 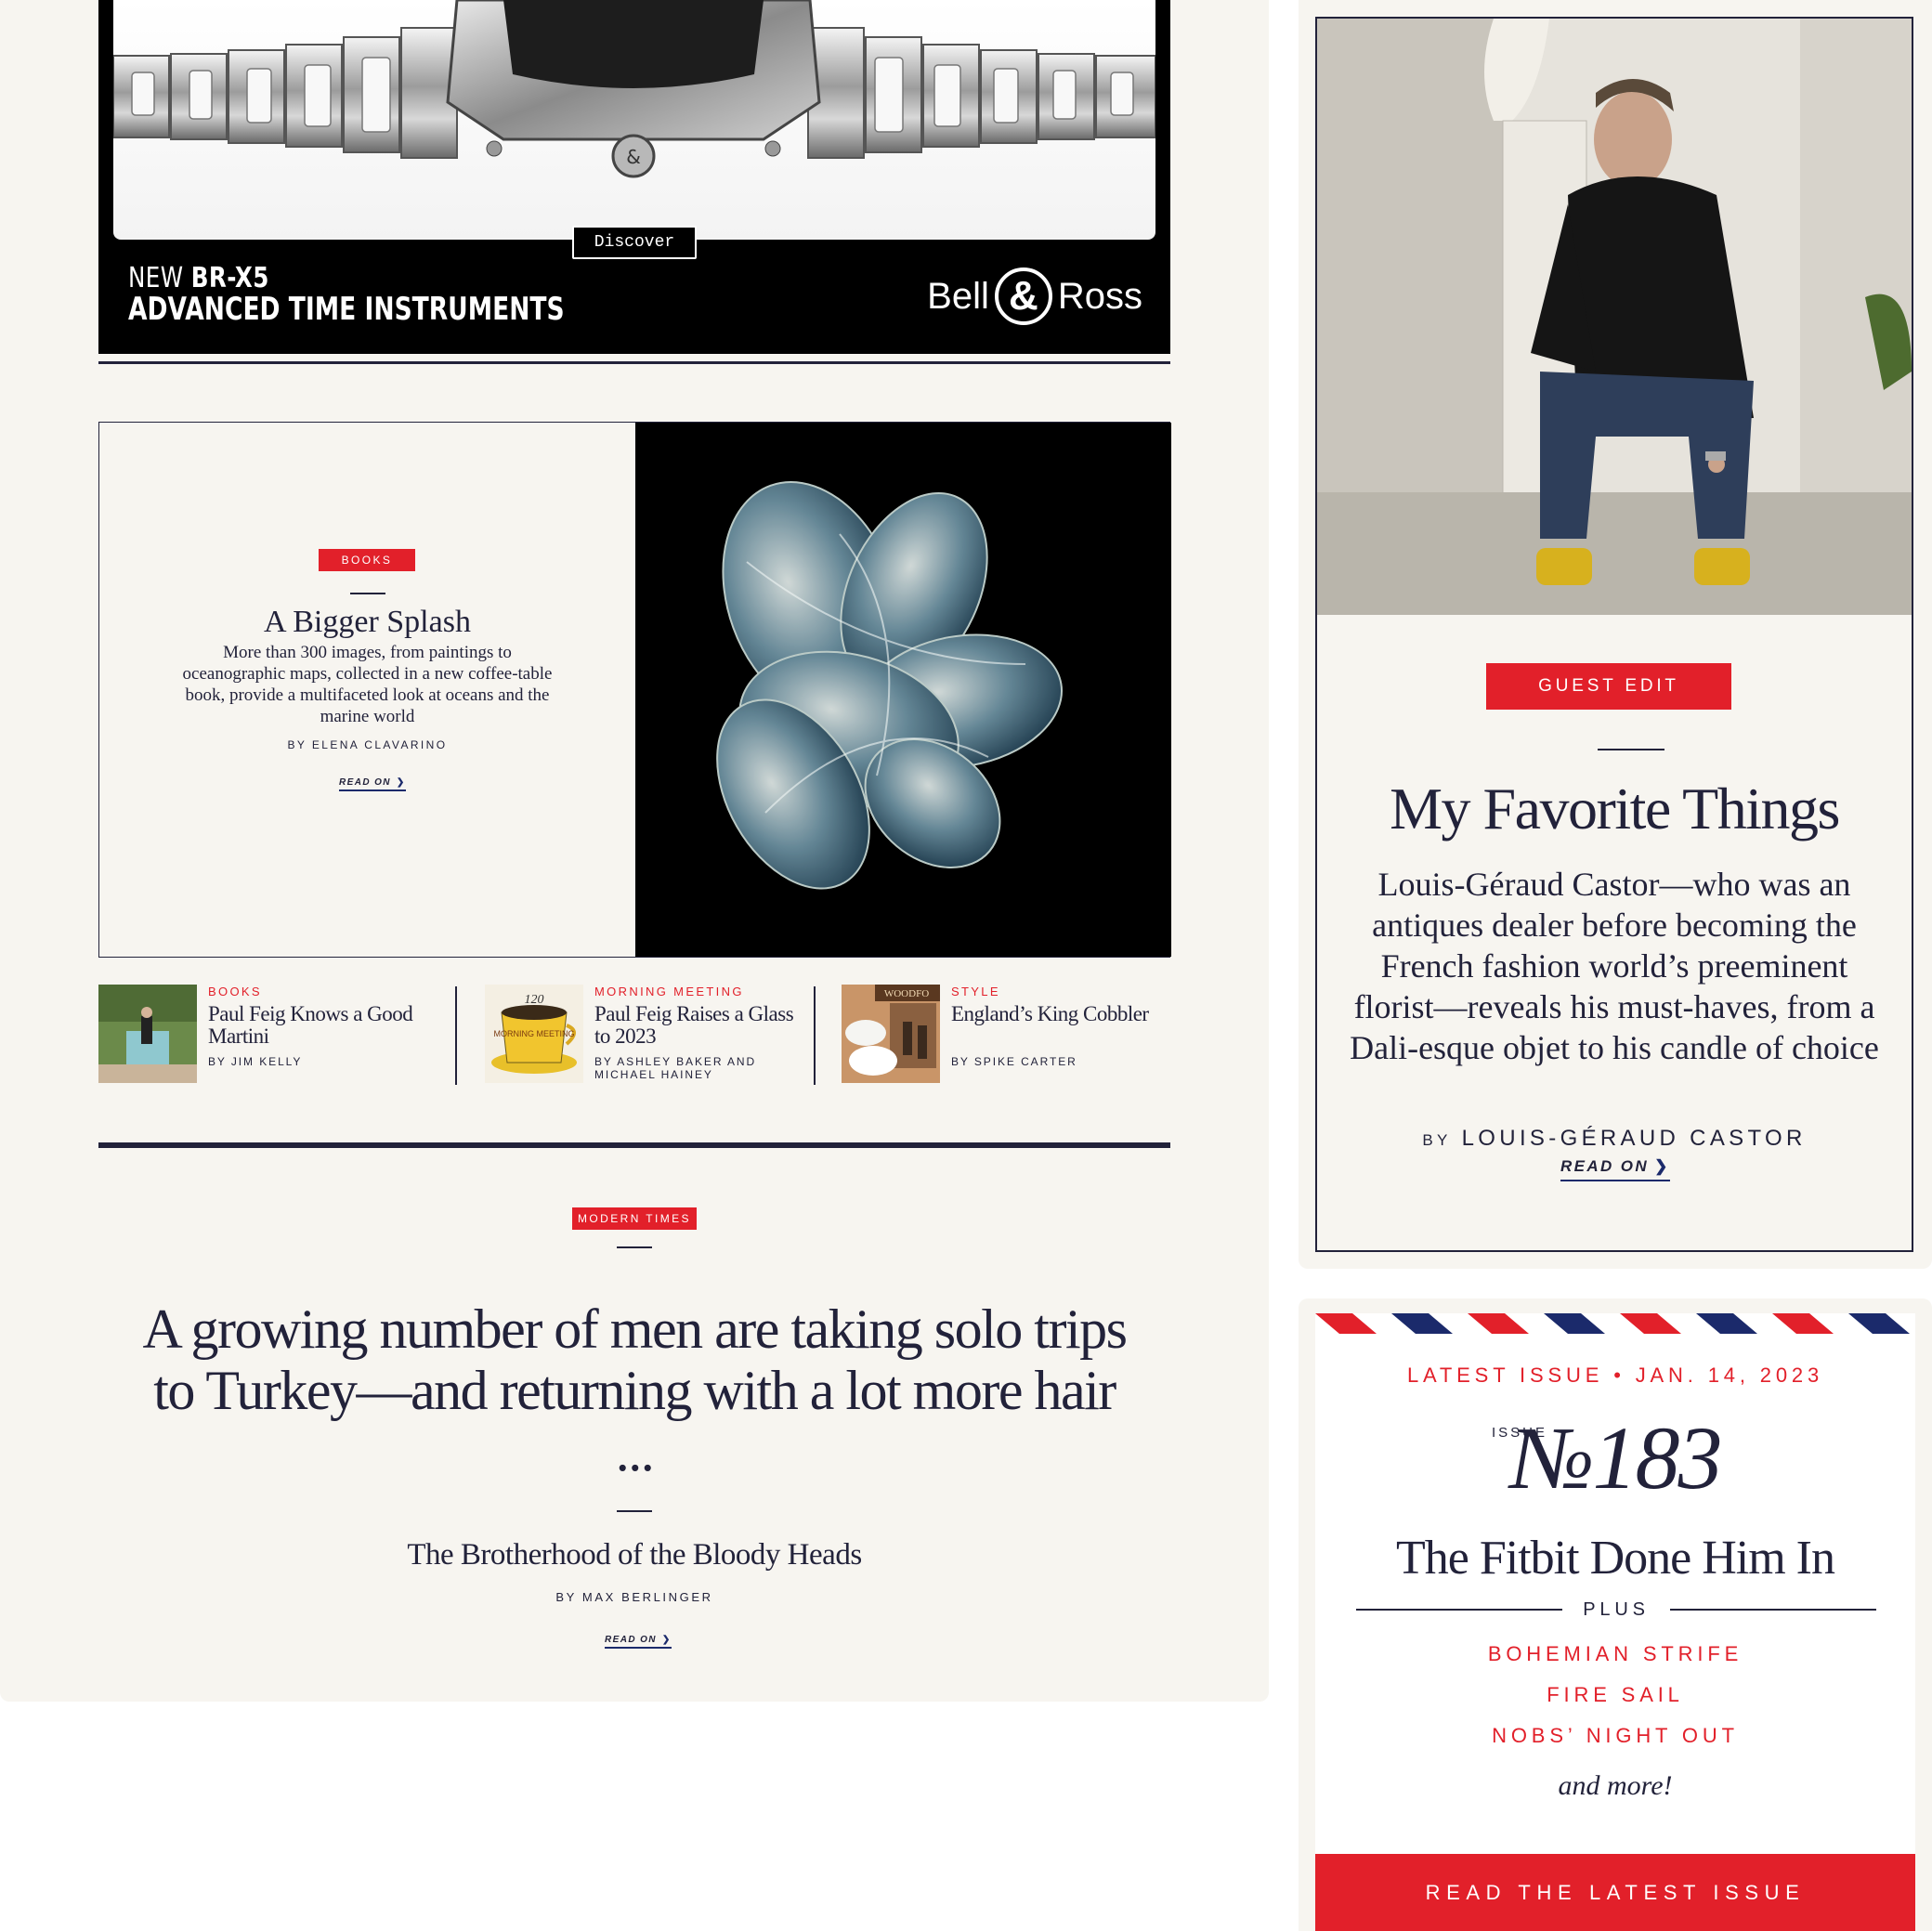 I want to click on modern-times-ribbon: MODERN TIMES, so click(x=634, y=1218).